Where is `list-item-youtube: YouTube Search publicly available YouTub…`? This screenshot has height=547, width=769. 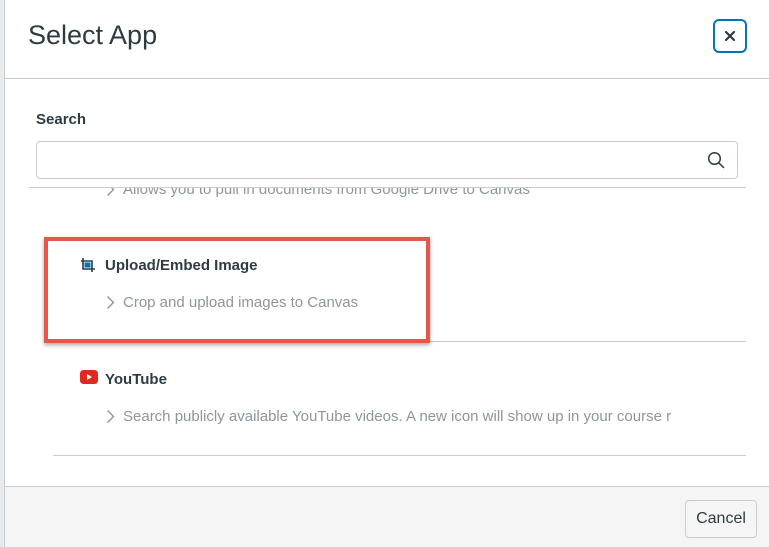 list-item-youtube: YouTube Search publicly available YouTub… is located at coordinates (399, 396).